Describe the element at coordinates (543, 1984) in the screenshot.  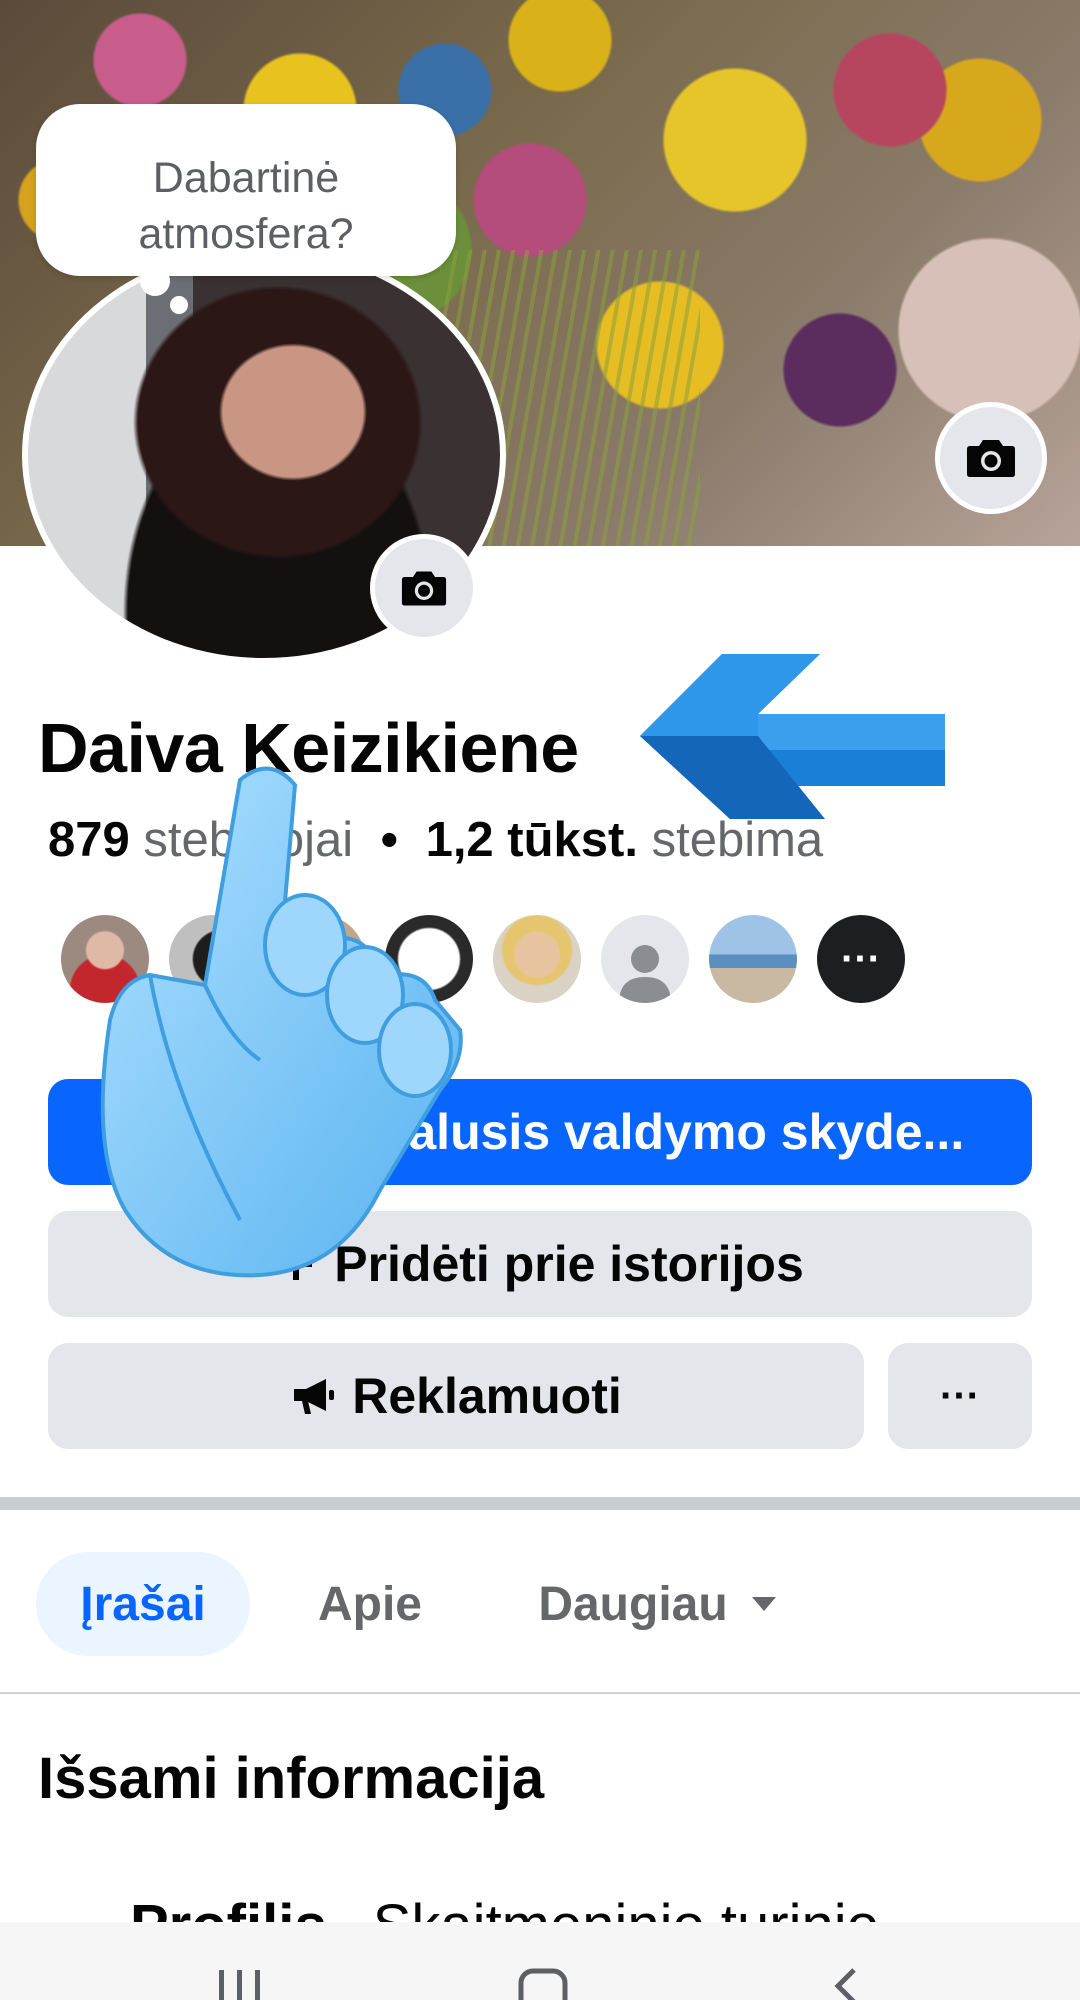
I see `home-icon` at that location.